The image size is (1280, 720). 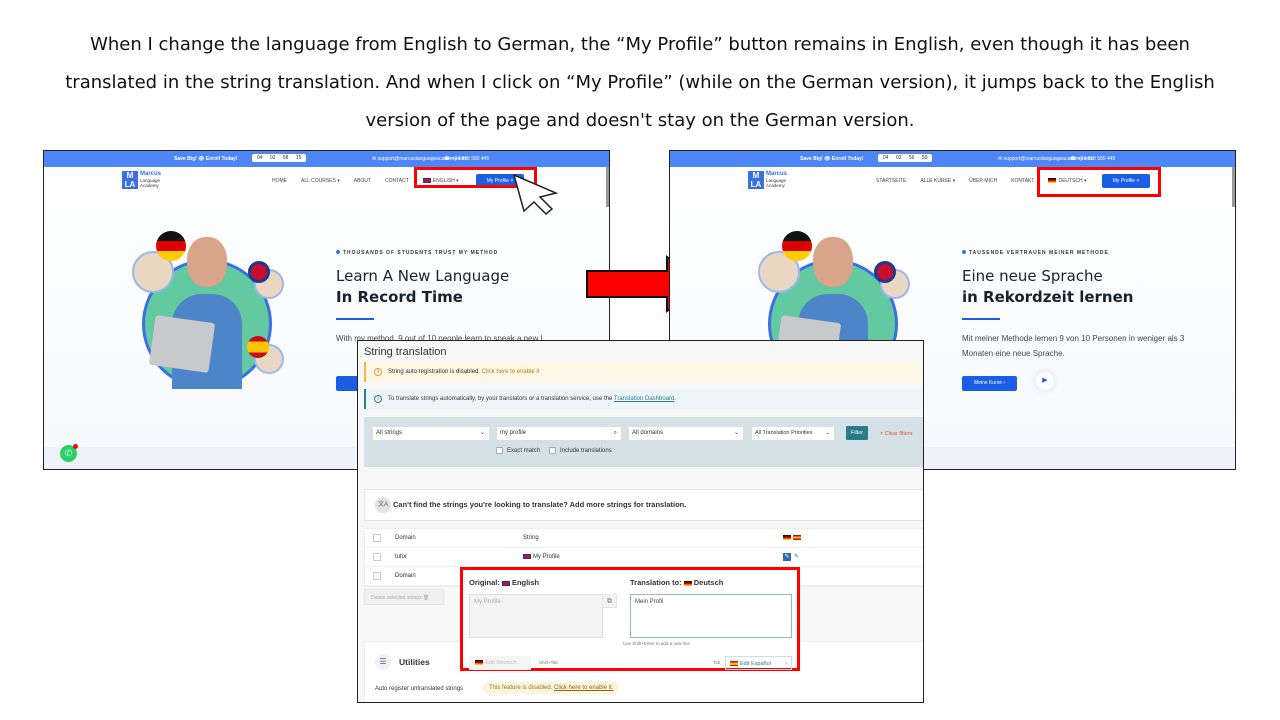 I want to click on original-textarea: My Profile, so click(x=536, y=616).